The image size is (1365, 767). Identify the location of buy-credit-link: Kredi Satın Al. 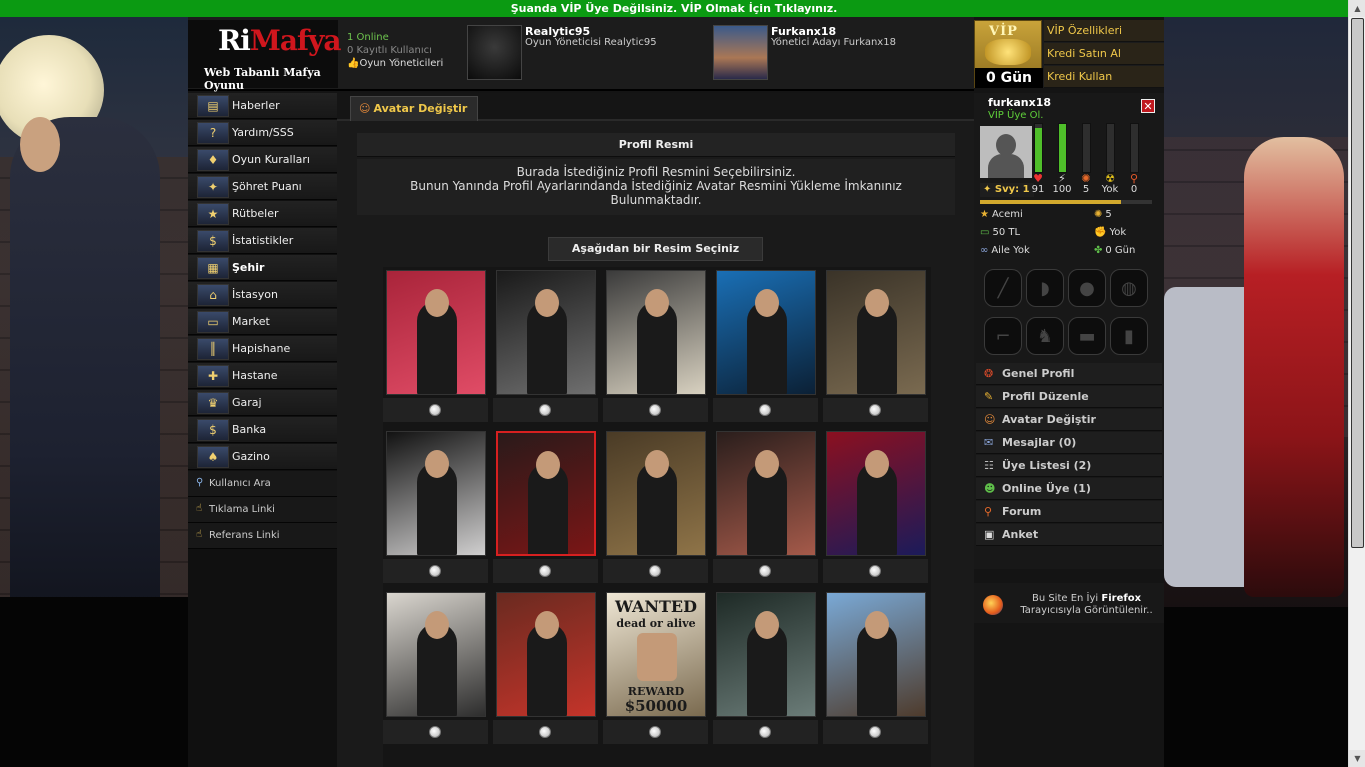
(1104, 54).